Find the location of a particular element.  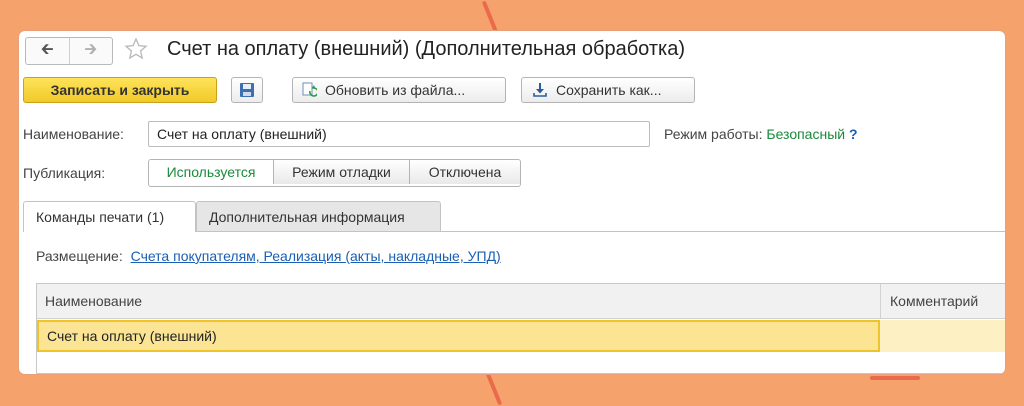

arrow-right-icon: 🡲 is located at coordinates (91, 49).